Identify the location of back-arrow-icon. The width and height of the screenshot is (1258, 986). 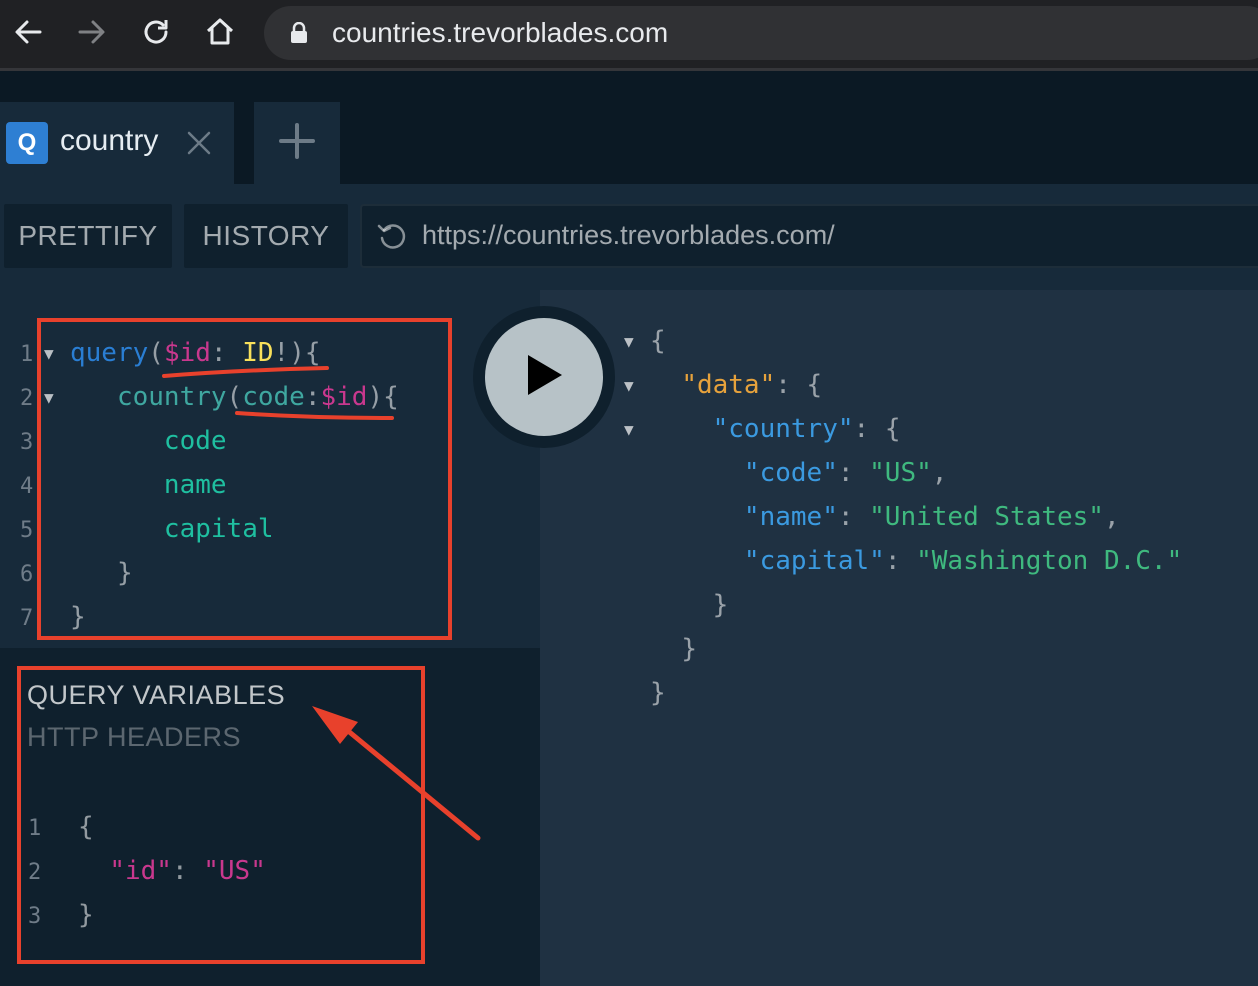
(28, 32).